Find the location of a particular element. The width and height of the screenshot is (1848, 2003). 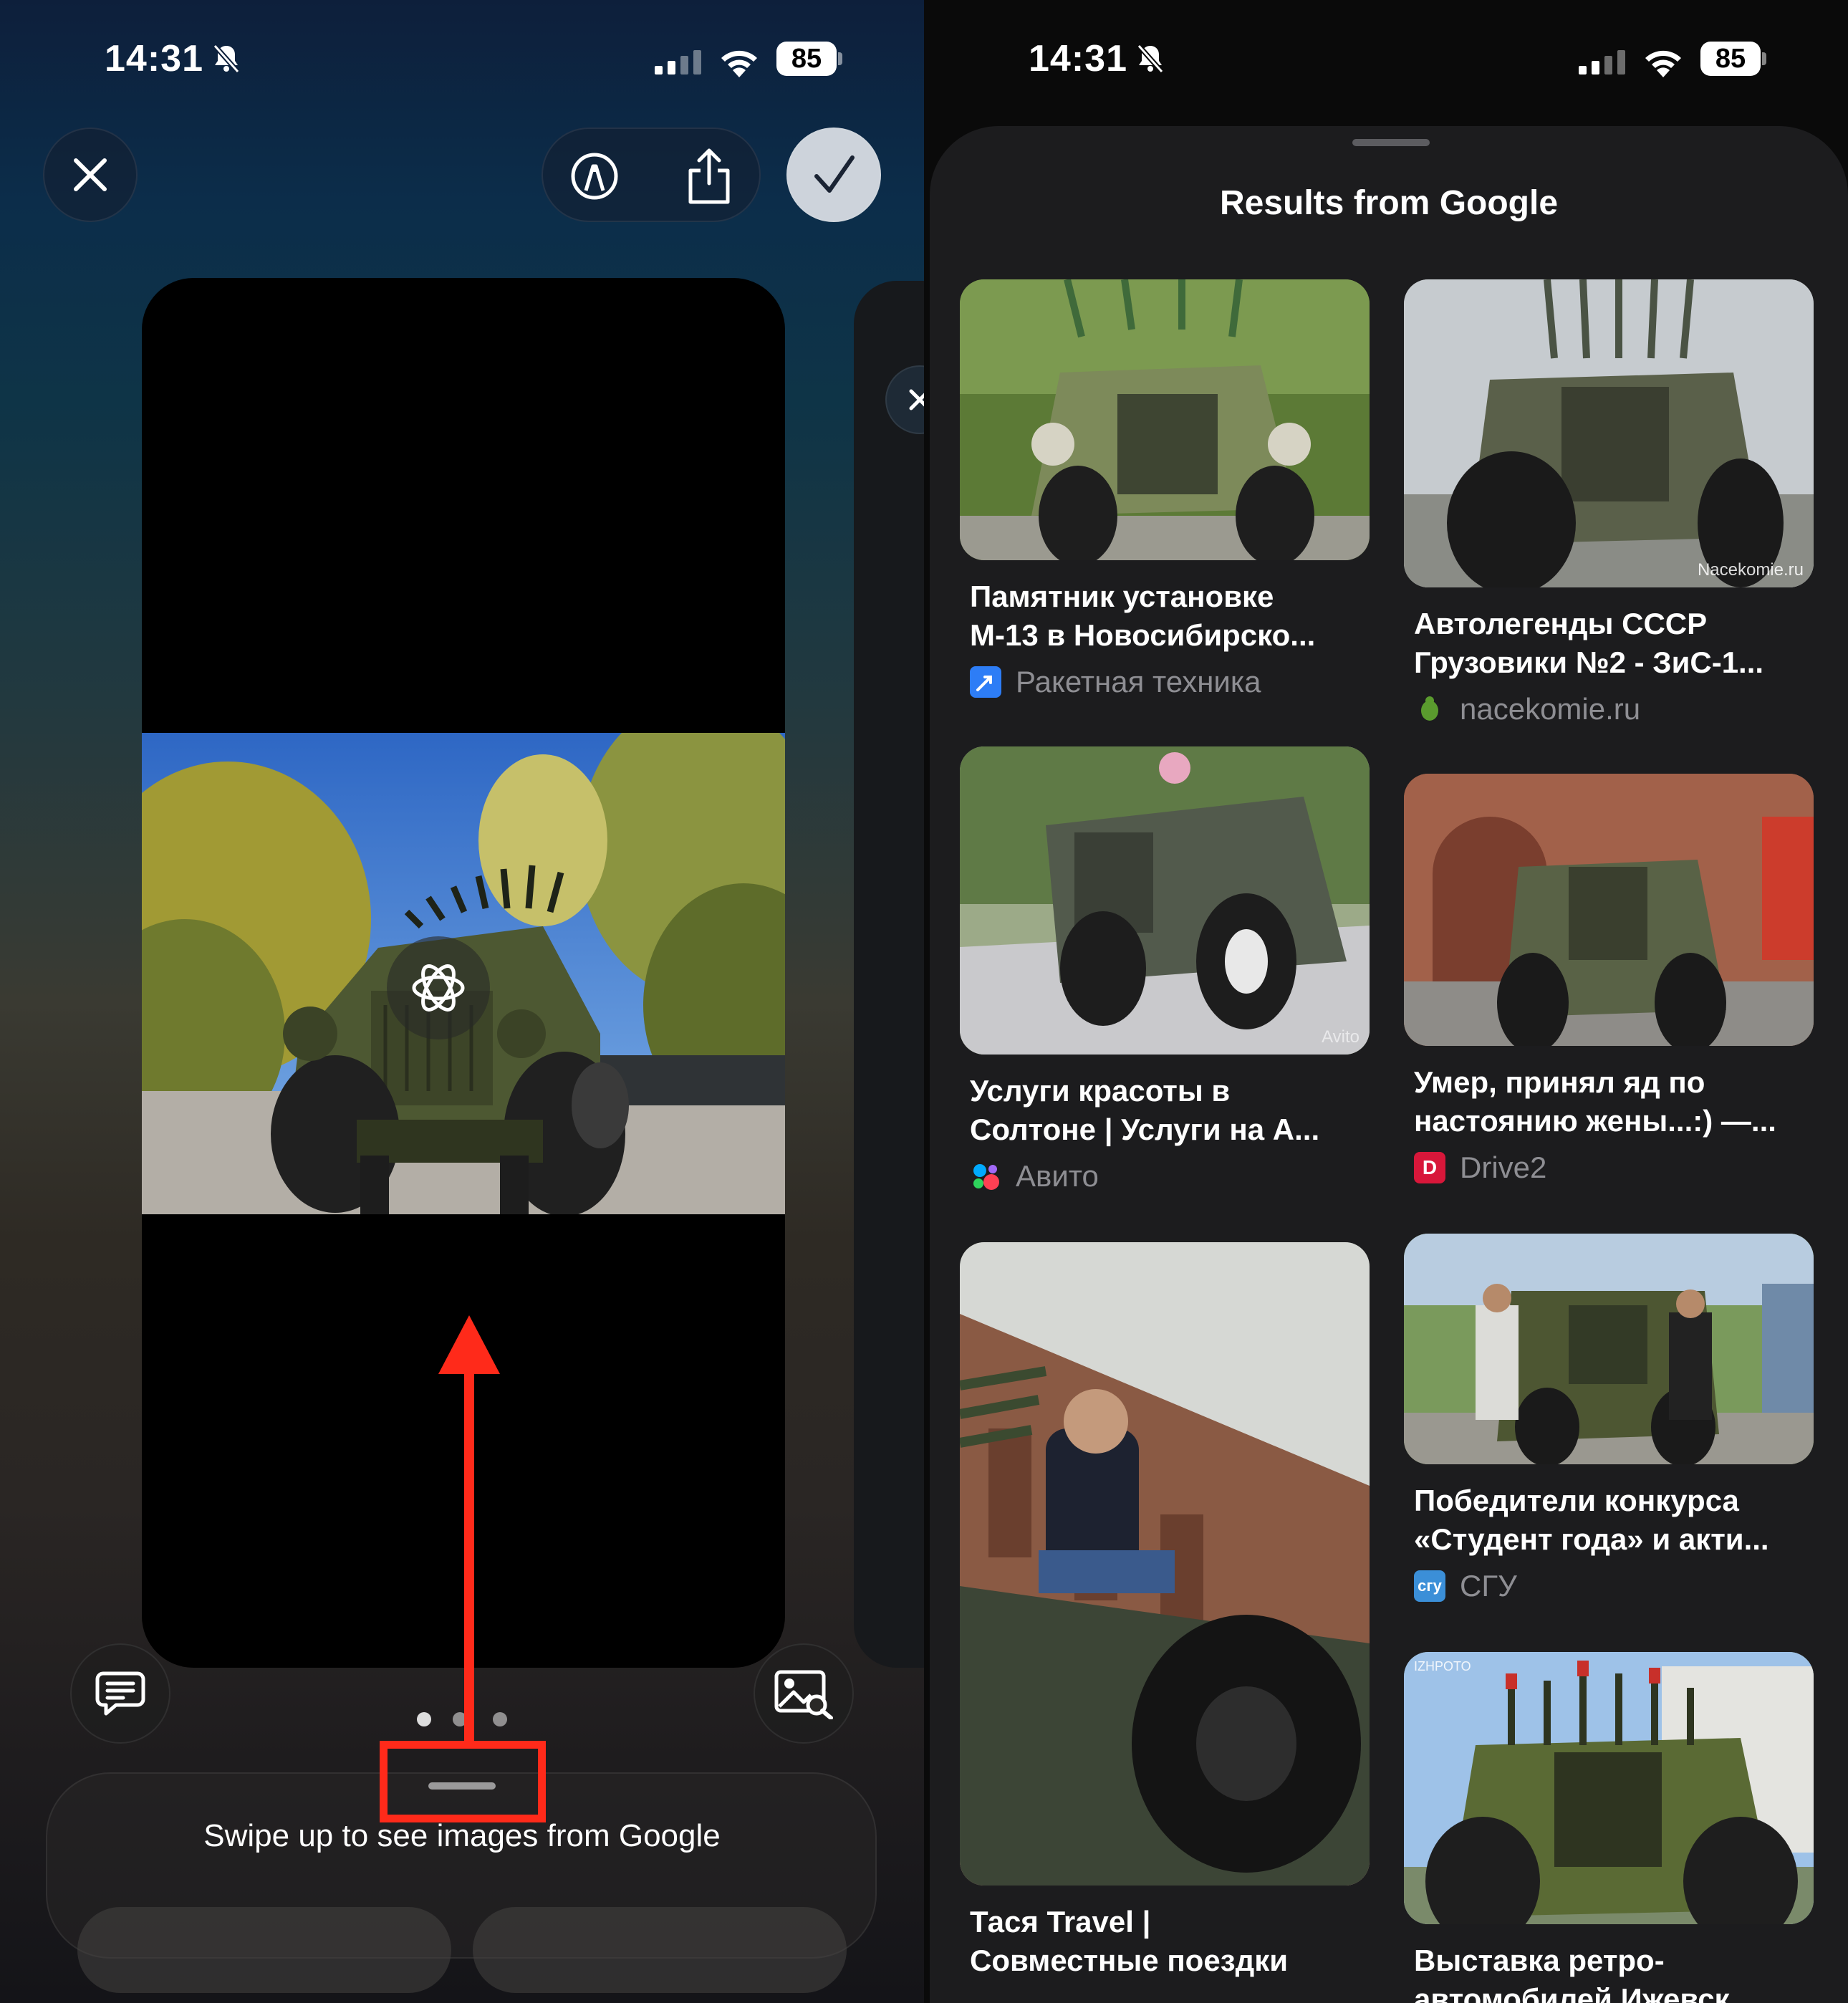

photo-truck is located at coordinates (463, 973).